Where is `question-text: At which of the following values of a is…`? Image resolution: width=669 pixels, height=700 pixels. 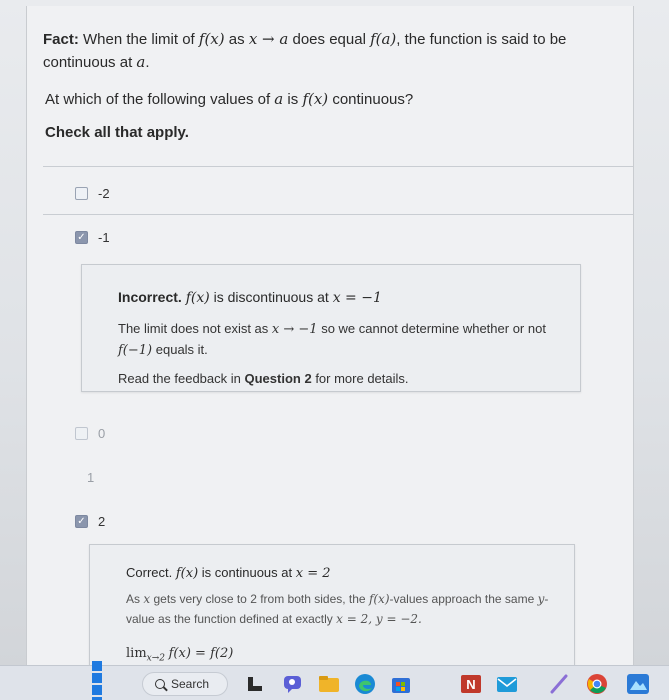 question-text: At which of the following values of a is… is located at coordinates (229, 99).